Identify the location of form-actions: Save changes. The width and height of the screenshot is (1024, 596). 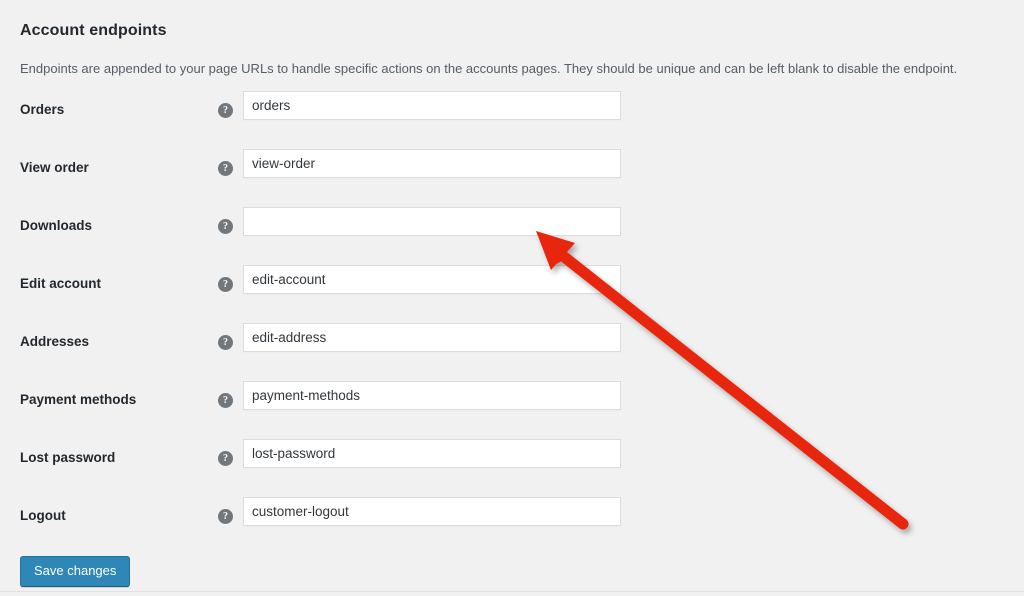
(75, 571).